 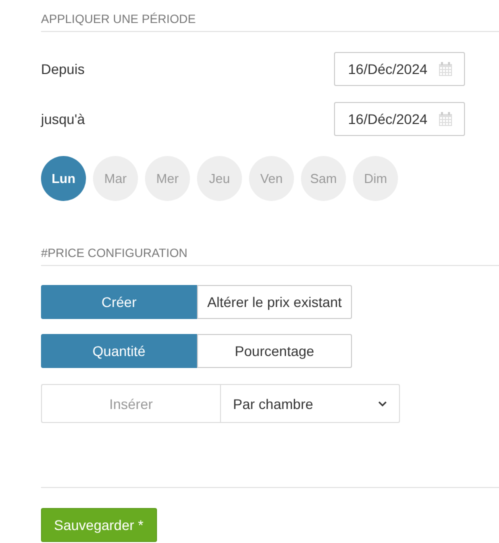 What do you see at coordinates (119, 302) in the screenshot?
I see `segment-button: Créer` at bounding box center [119, 302].